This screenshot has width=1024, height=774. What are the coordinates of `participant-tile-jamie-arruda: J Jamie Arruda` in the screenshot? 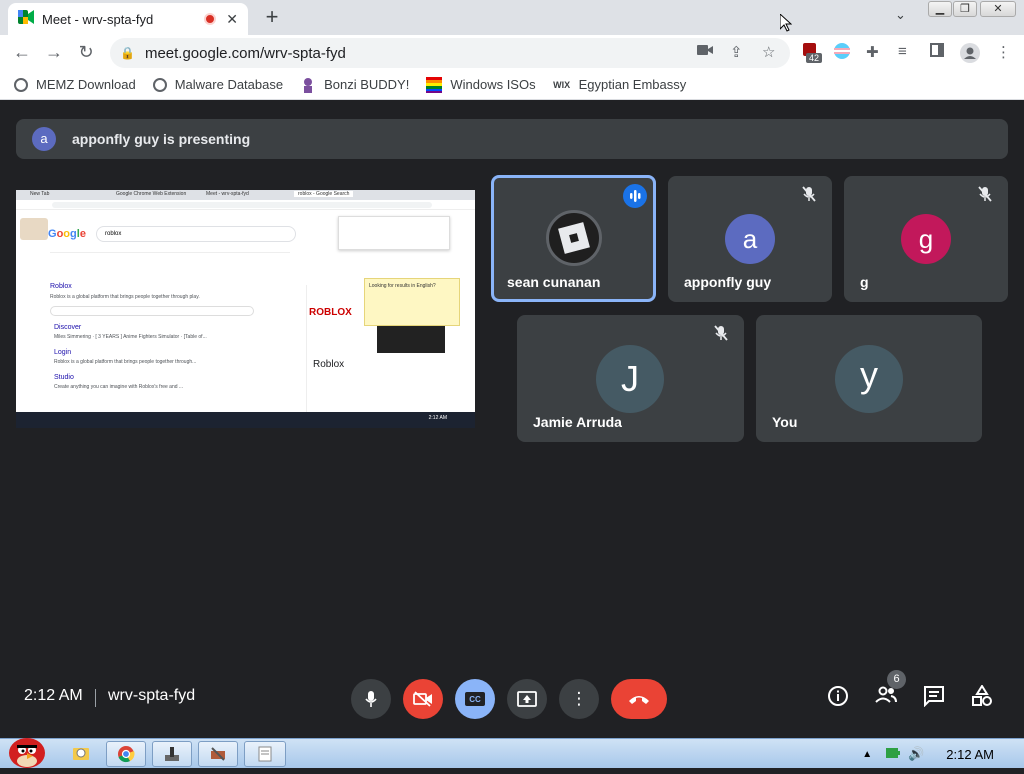 It's located at (630, 378).